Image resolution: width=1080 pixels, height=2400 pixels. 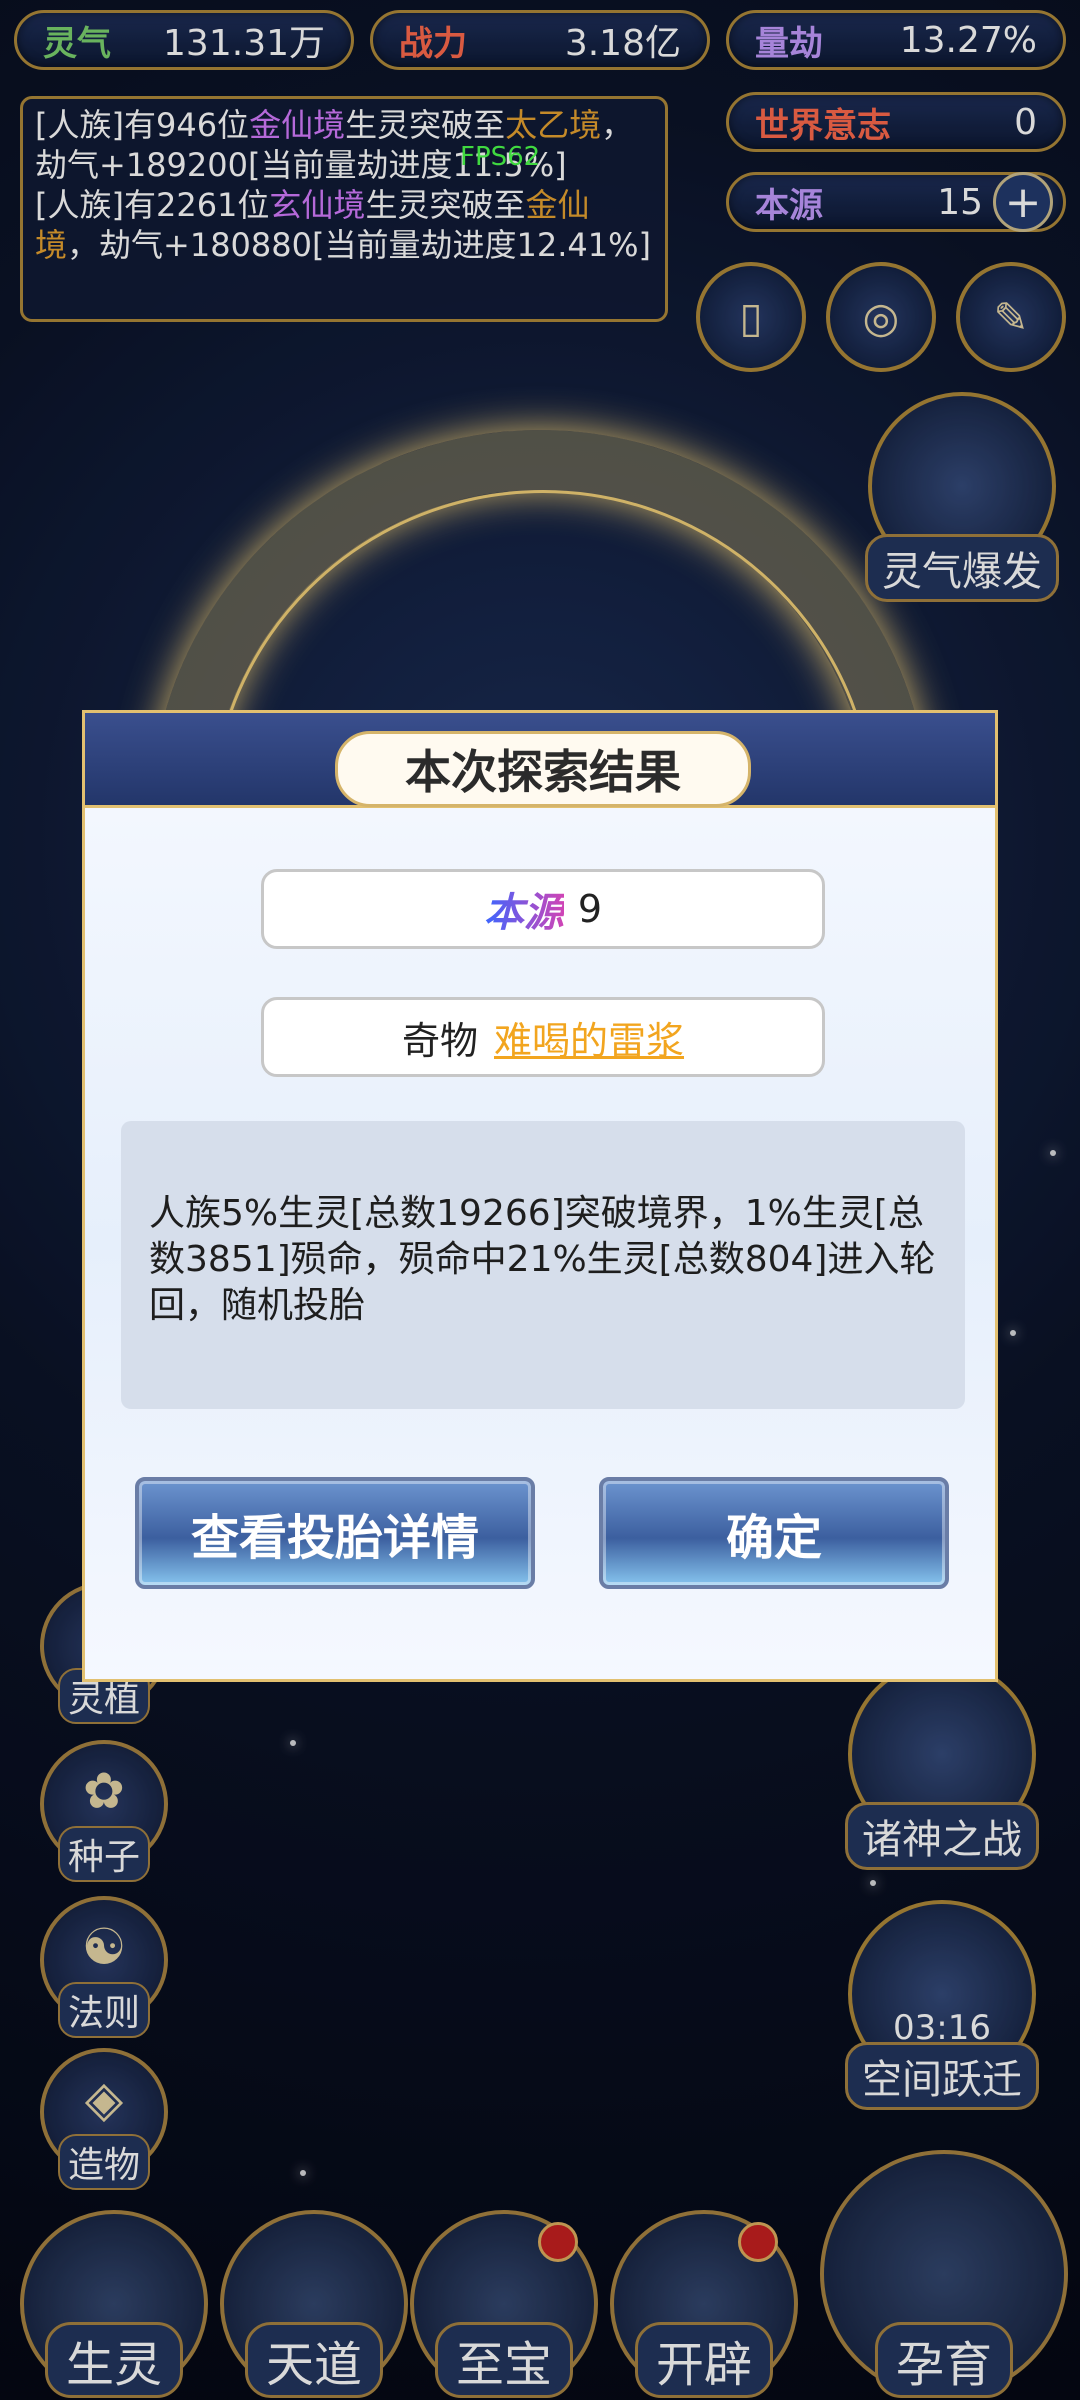 What do you see at coordinates (590, 909) in the screenshot?
I see `reward-benyuan-value: 9` at bounding box center [590, 909].